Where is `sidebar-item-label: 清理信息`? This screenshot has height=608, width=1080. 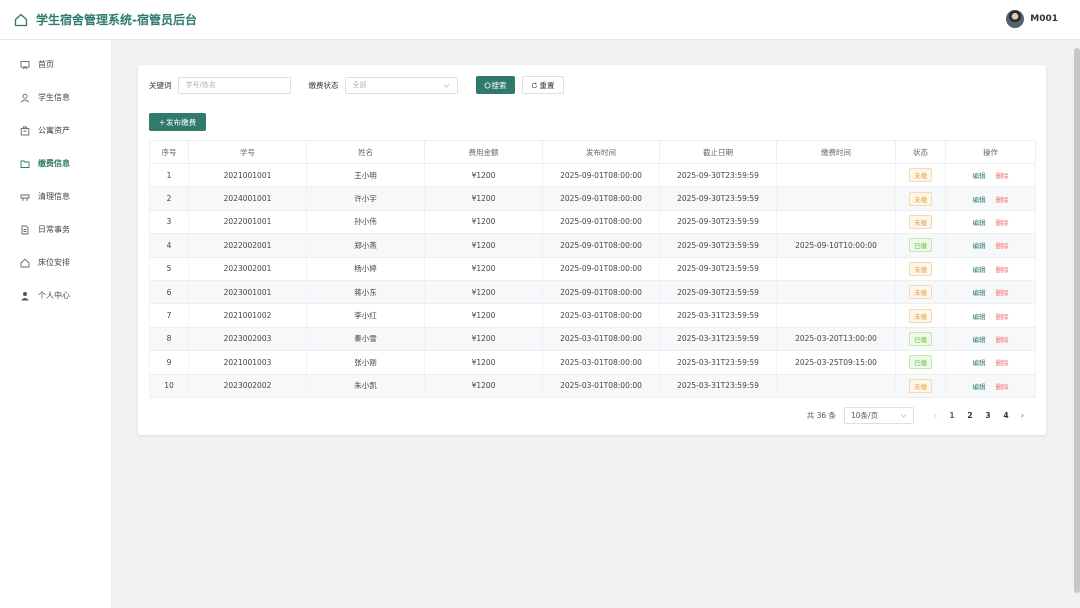
sidebar-item-label: 清理信息 is located at coordinates (54, 196).